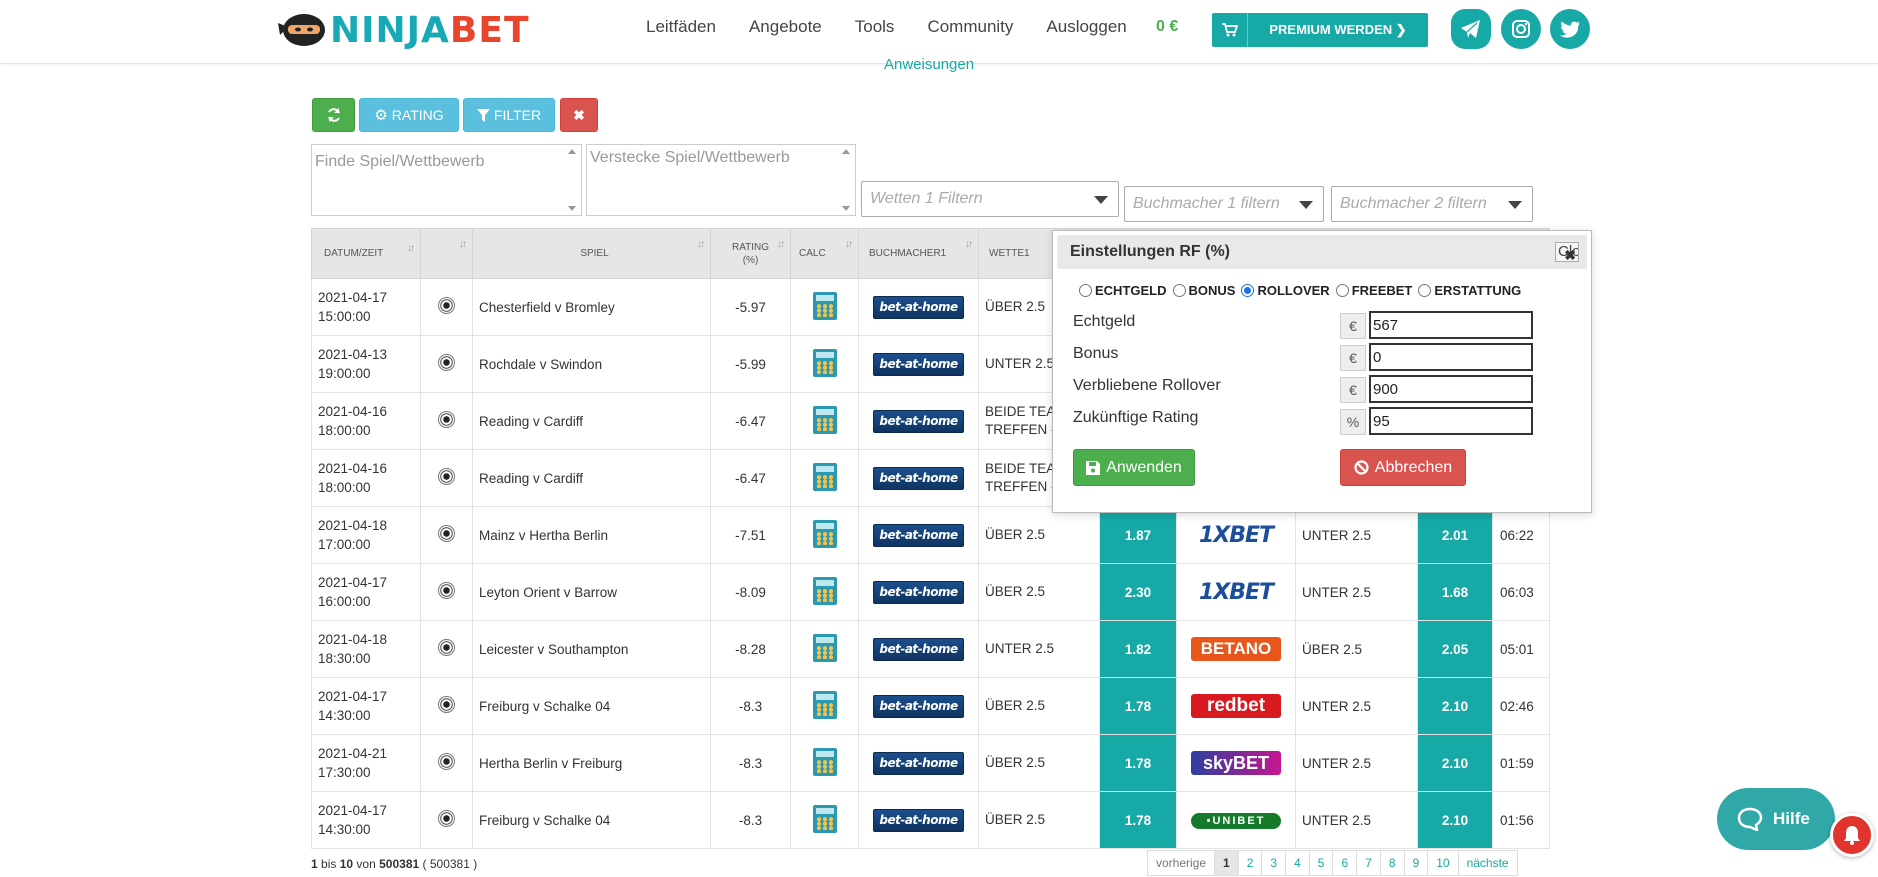  Describe the element at coordinates (1086, 27) in the screenshot. I see `nav-item-logout: Ausloggen` at that location.